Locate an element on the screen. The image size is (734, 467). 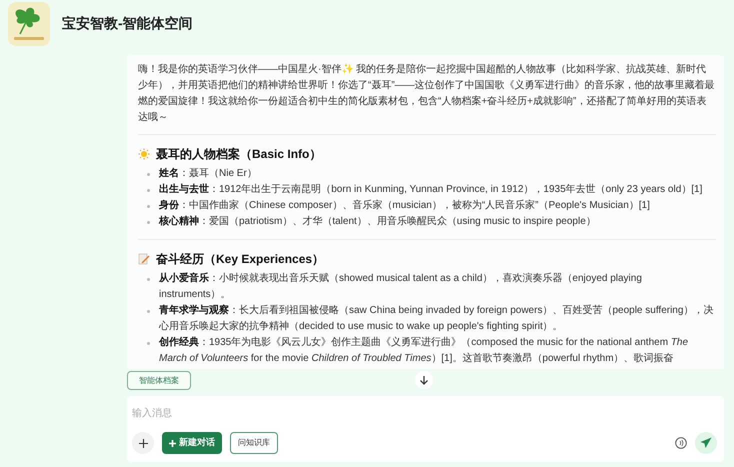
section-heading: 聂耳的人物档案（Basic Info） is located at coordinates (239, 154).